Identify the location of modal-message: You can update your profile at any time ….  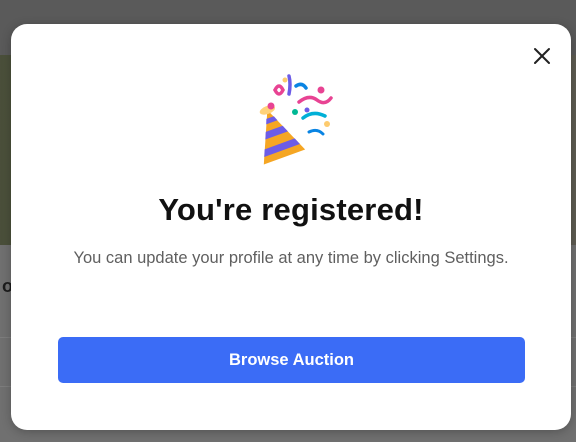
(291, 258).